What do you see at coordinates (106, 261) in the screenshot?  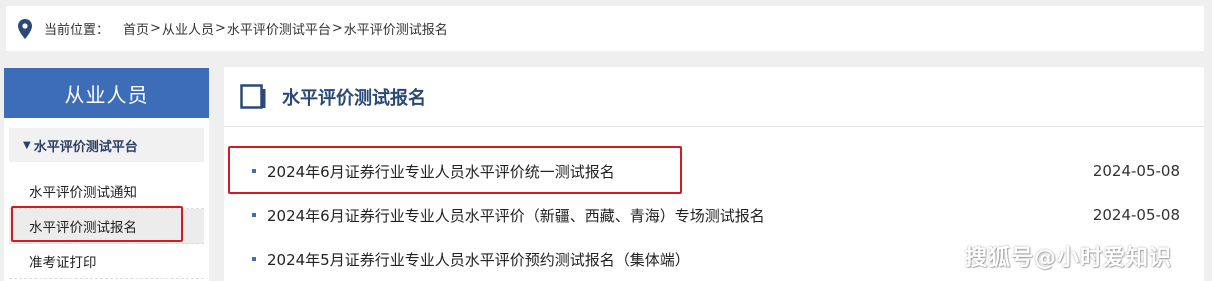 I see `sidebar-item-admission-ticket: 准考证打印` at bounding box center [106, 261].